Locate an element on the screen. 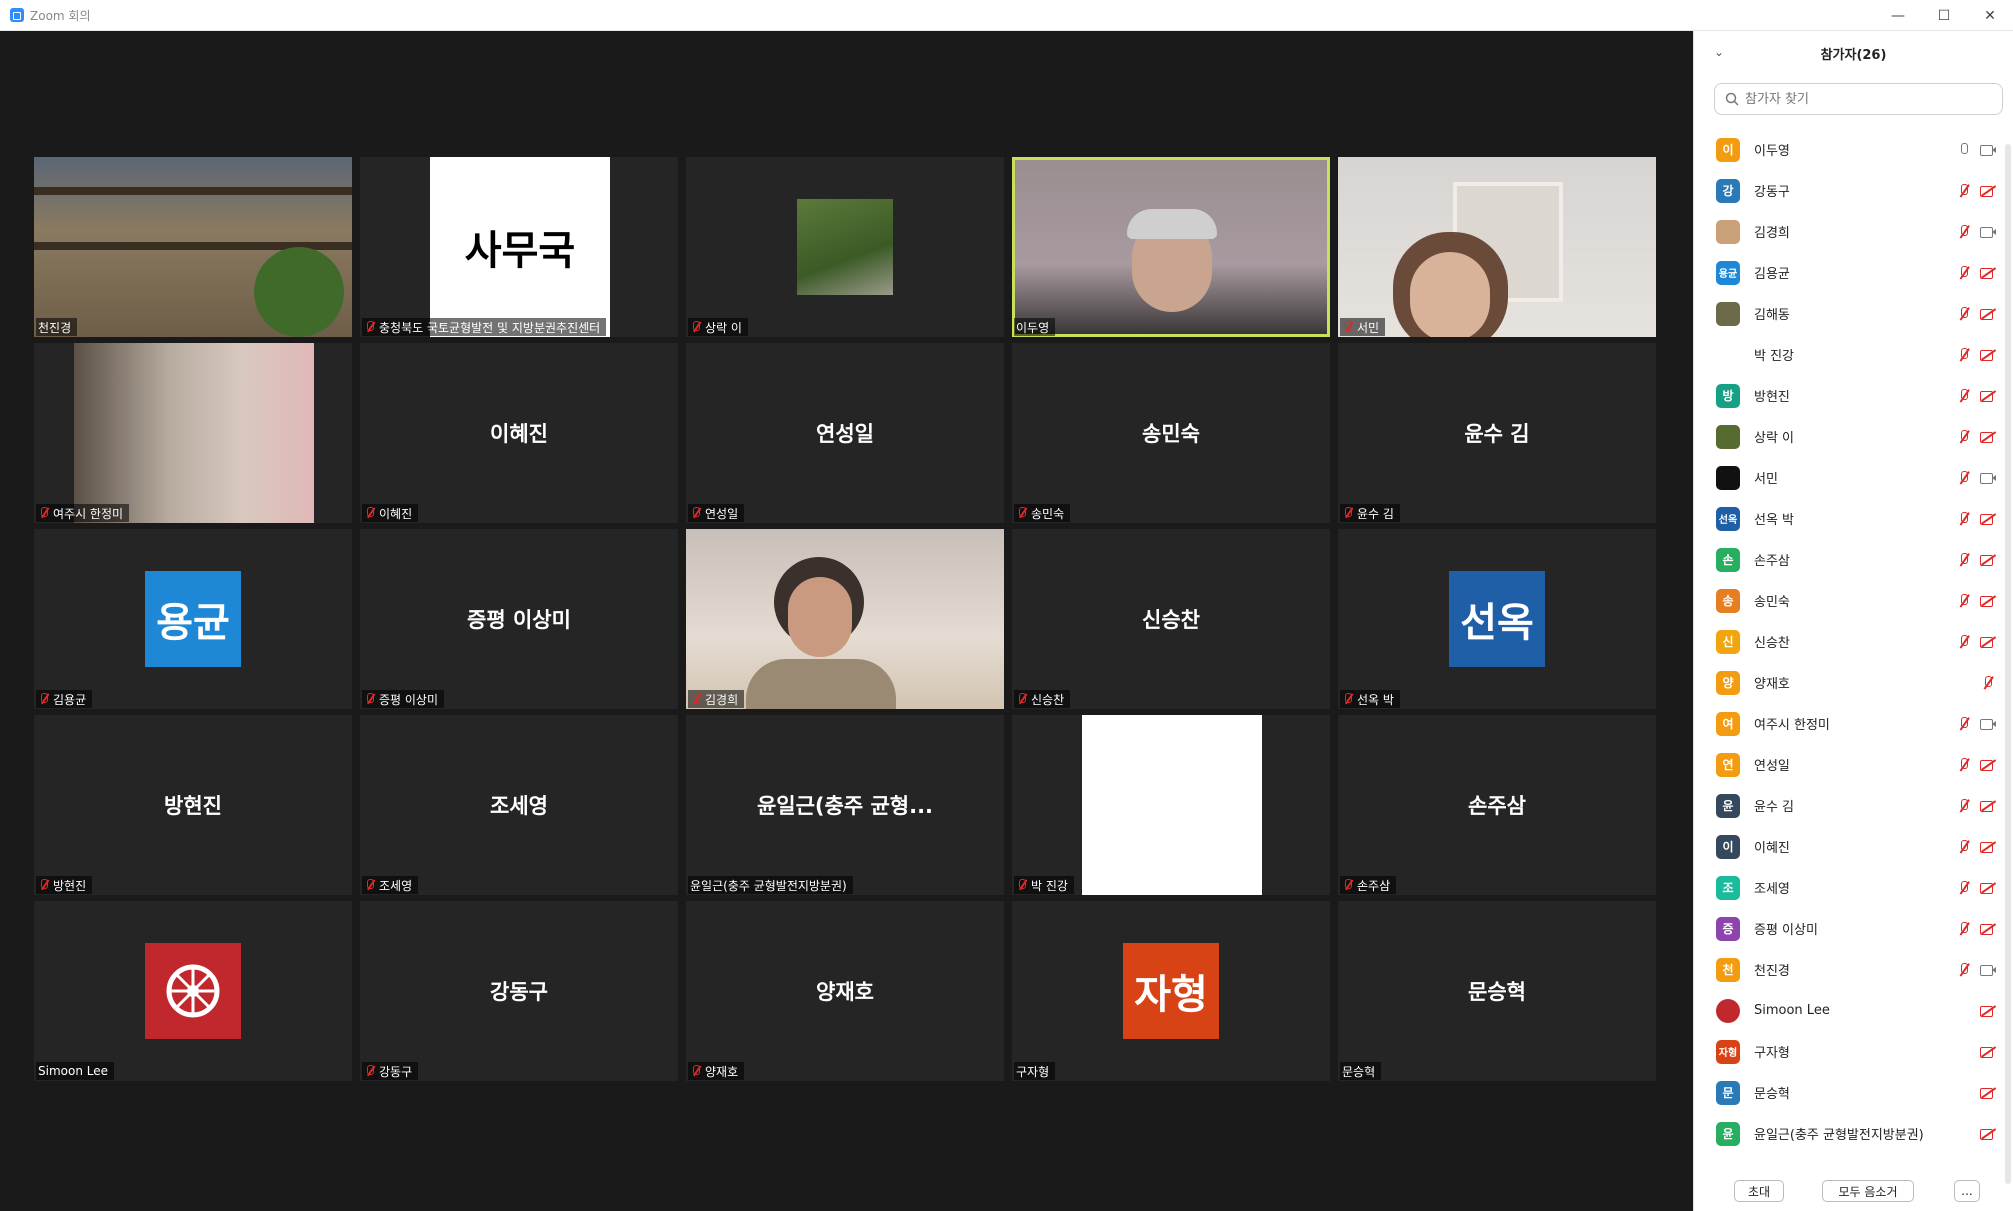 This screenshot has width=2013, height=1211. video-tile: 자형 구자형 is located at coordinates (1171, 991).